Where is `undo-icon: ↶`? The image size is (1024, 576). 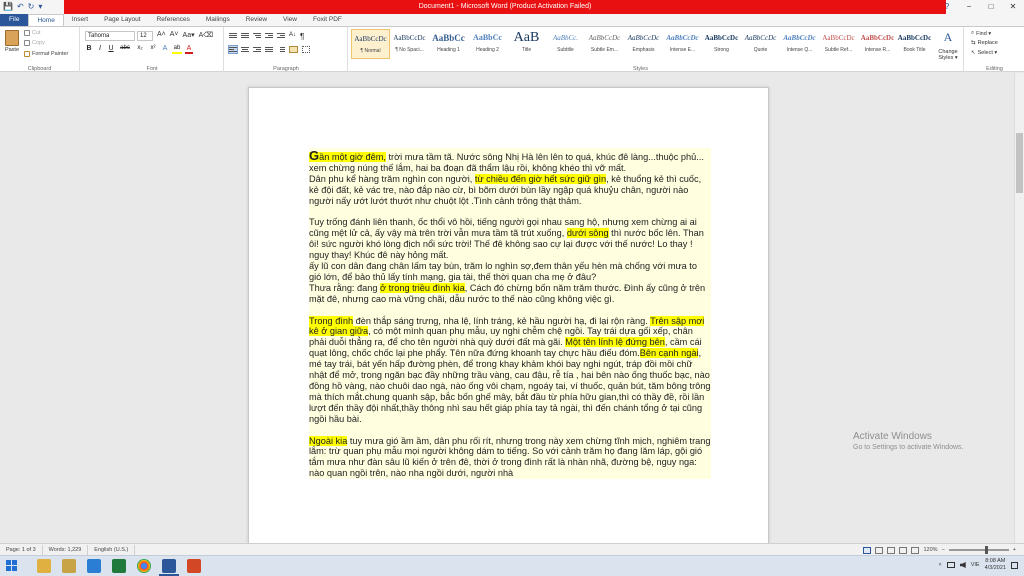
undo-icon: ↶ is located at coordinates (20, 7).